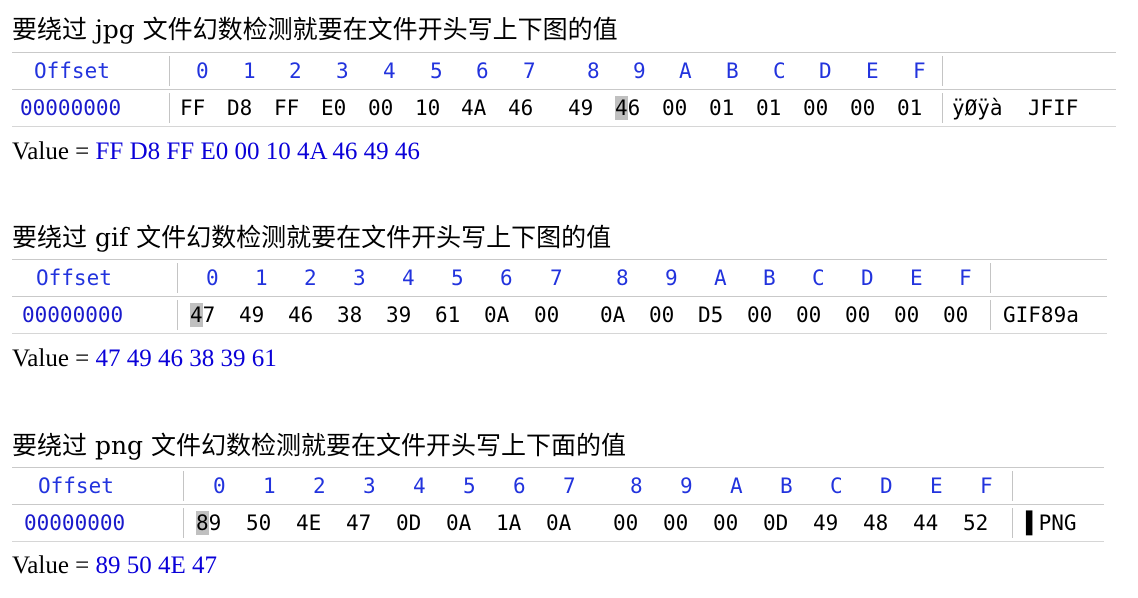  I want to click on png-heading: 要绕过 png 文件幻数检测就要在文件开头写上下面的值, so click(319, 445).